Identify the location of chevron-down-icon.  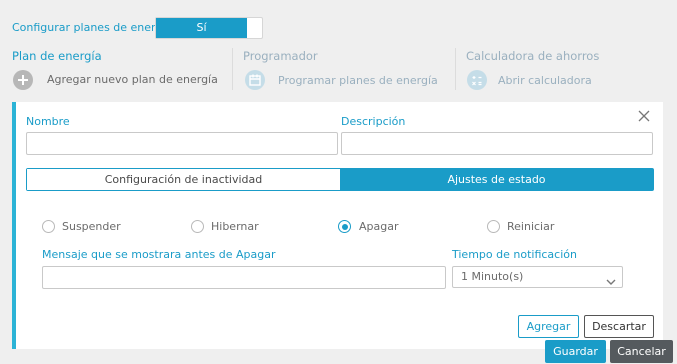
(611, 283).